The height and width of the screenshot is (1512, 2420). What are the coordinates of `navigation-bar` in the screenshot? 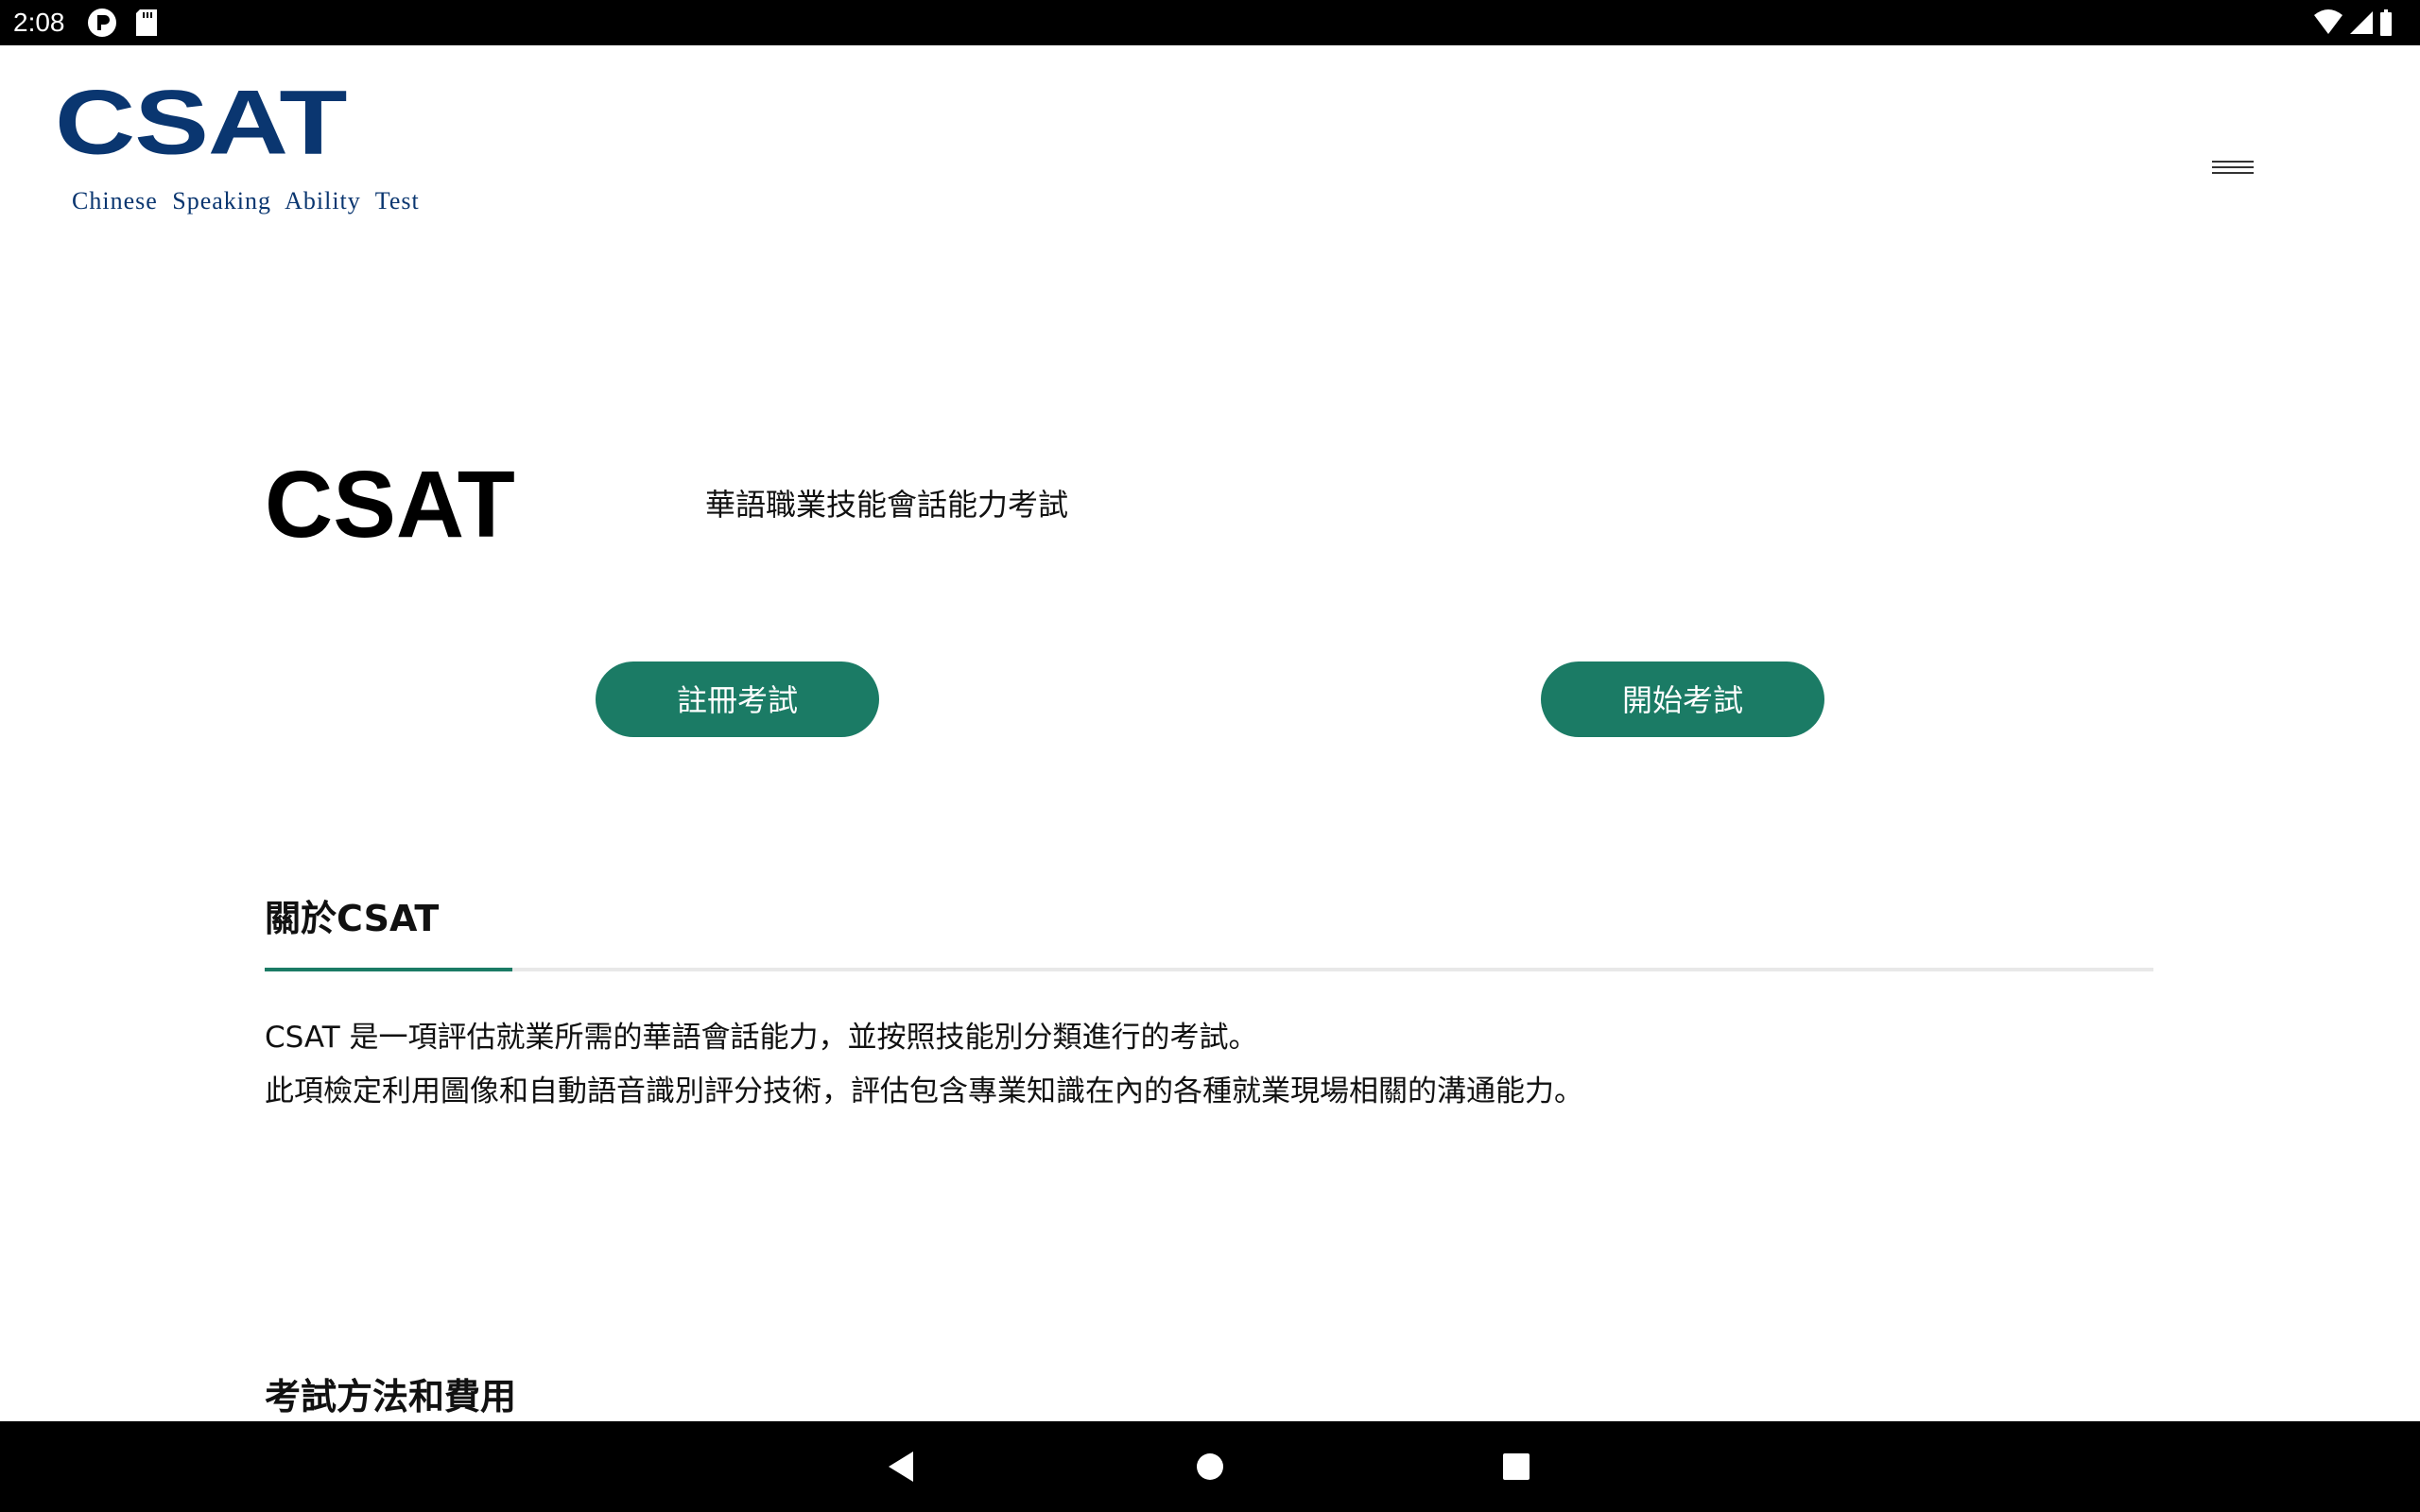 It's located at (1210, 1466).